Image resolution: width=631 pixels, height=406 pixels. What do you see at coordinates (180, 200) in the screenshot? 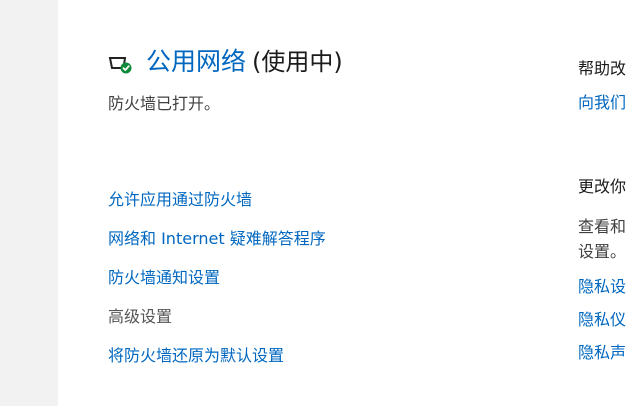
I see `allow-app-link: 允许应用通过防火墙` at bounding box center [180, 200].